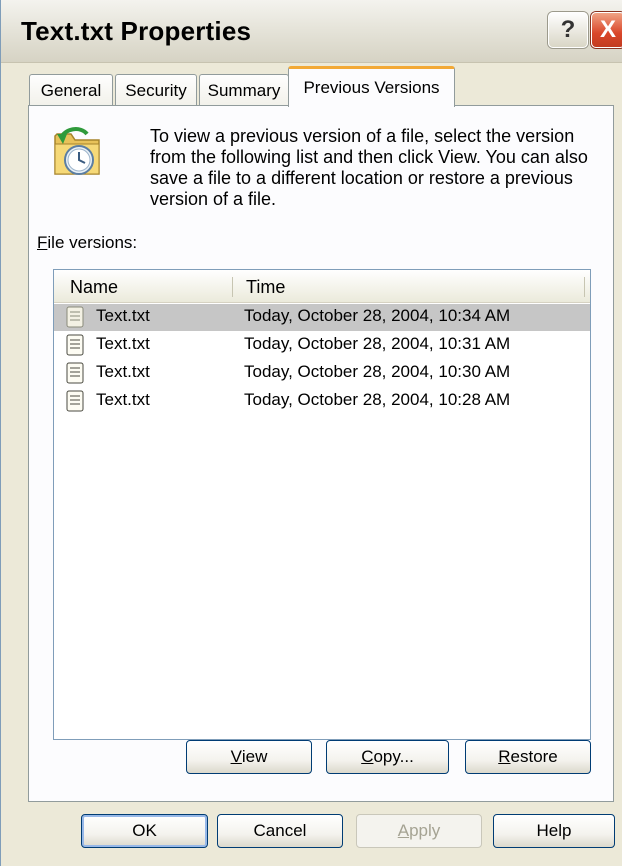  I want to click on cancel-button: Cancel, so click(280, 831).